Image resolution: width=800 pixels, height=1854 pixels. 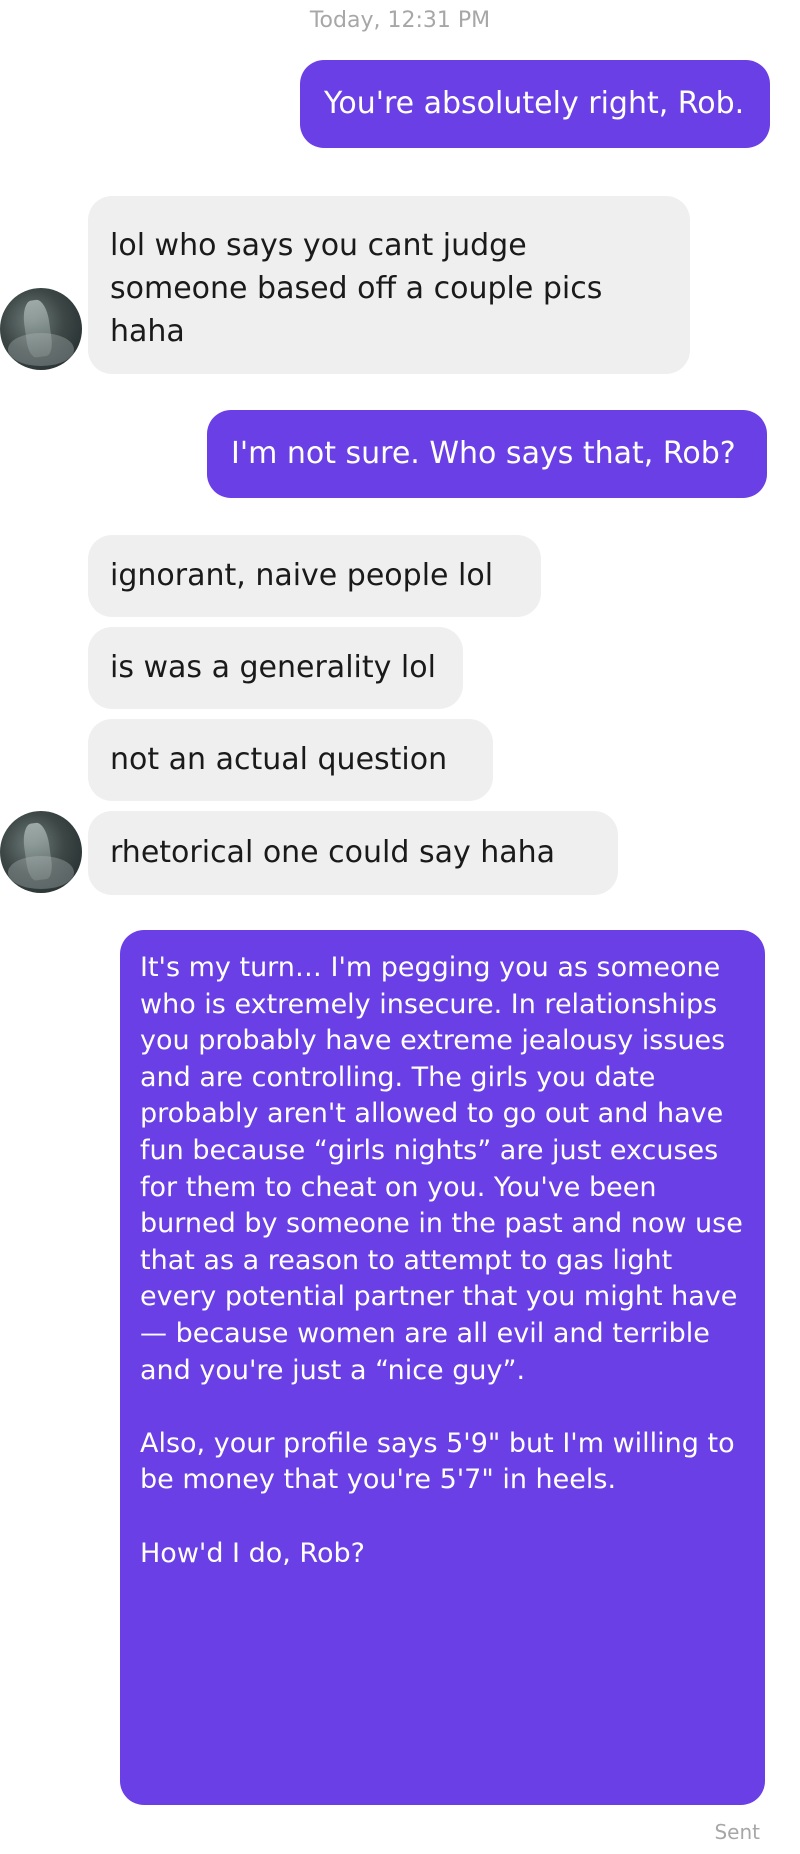 What do you see at coordinates (275, 668) in the screenshot?
I see `message-bubble-incoming: is was a generality lol` at bounding box center [275, 668].